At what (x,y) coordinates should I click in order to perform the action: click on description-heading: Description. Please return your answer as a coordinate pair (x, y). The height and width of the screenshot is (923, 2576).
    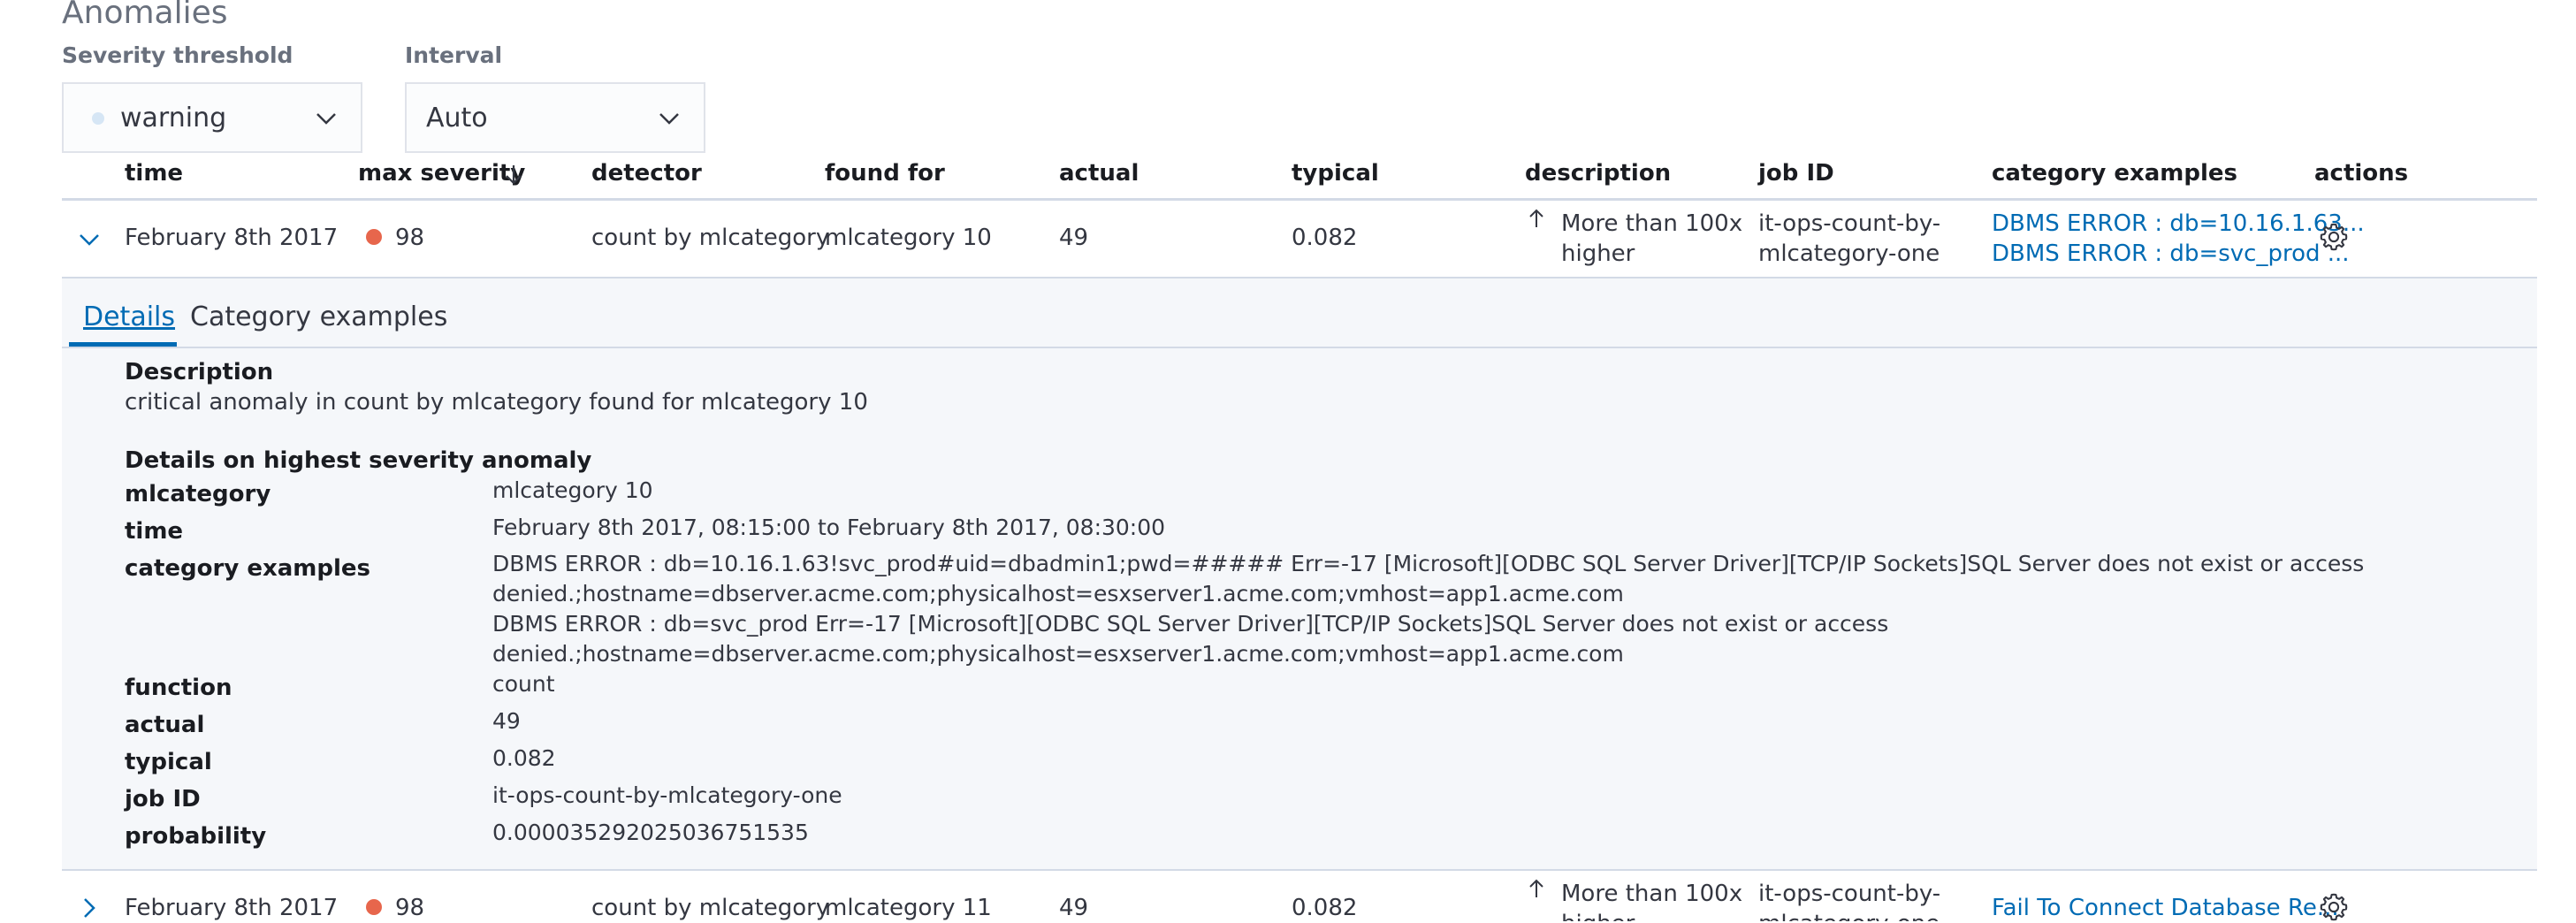
    Looking at the image, I should click on (199, 372).